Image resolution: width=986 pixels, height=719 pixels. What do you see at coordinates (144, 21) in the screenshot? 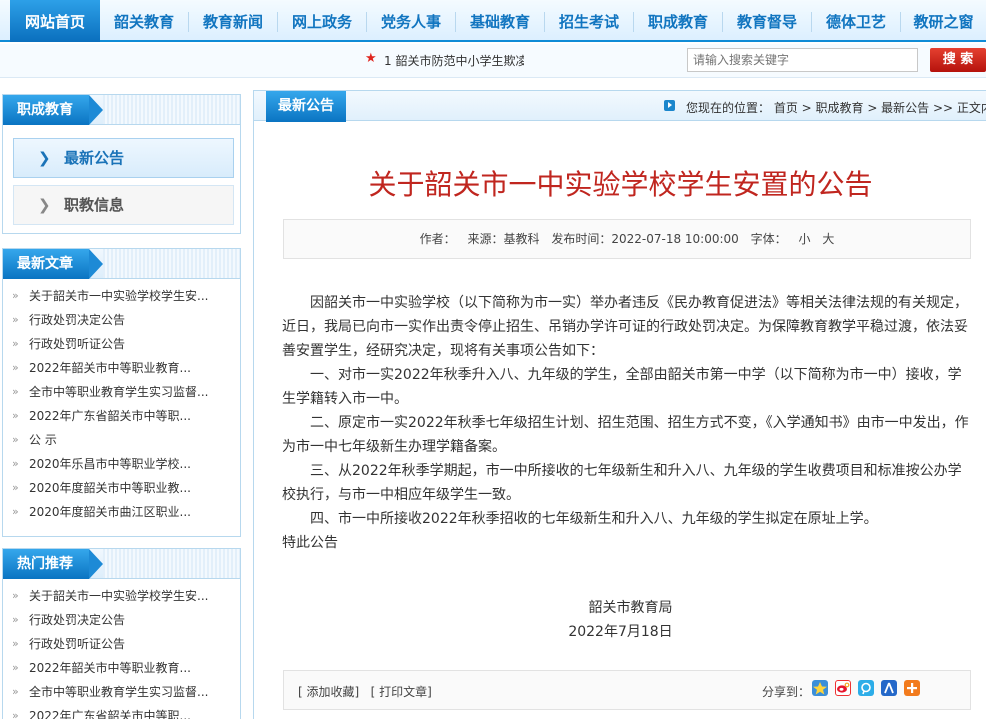
I see `nav-item-shaoguan-education: 韶关教育` at bounding box center [144, 21].